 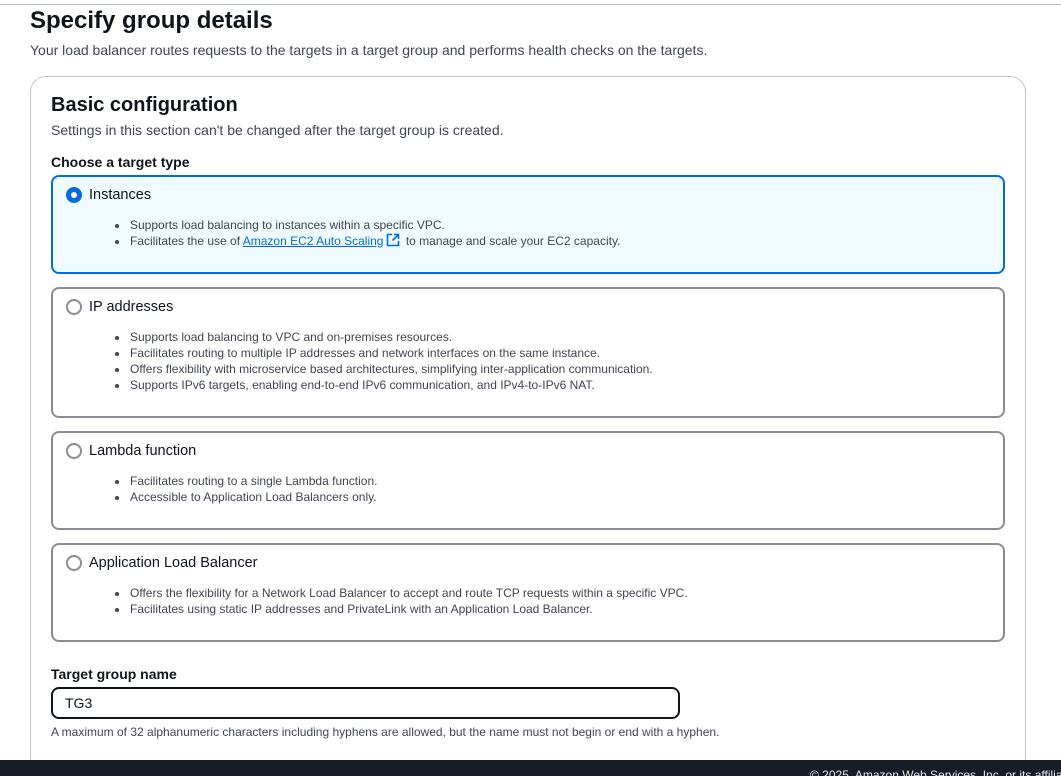 I want to click on radio-ip-addresses, so click(x=74, y=307).